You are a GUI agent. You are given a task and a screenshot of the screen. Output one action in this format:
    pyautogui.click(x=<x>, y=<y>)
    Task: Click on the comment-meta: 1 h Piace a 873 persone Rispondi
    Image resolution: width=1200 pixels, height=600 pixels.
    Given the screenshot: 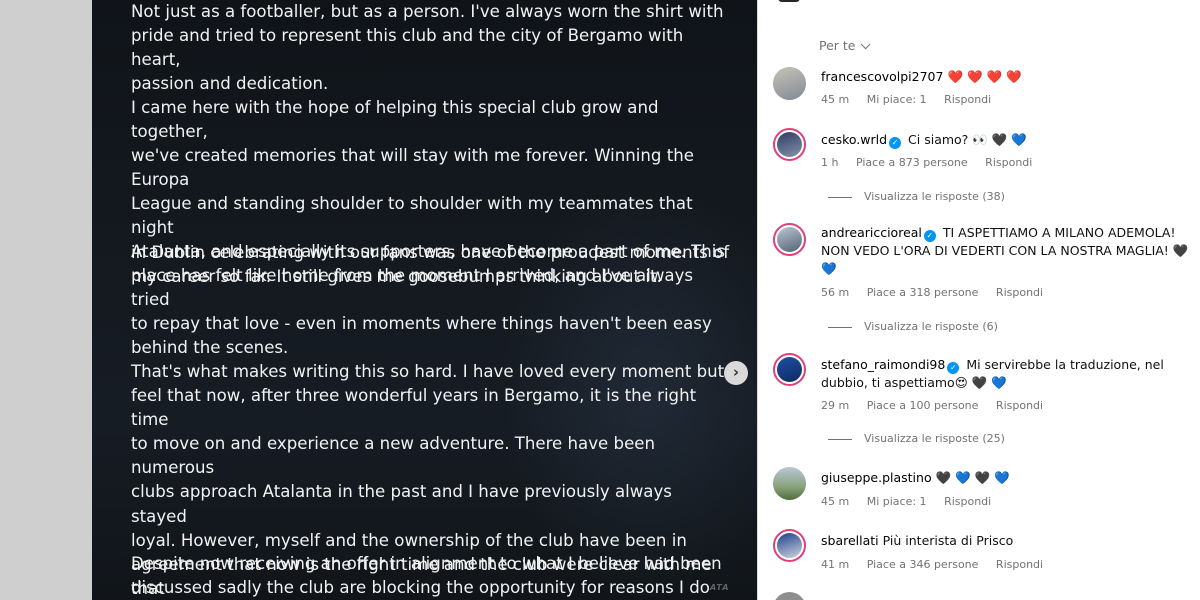 What is the action you would take?
    pyautogui.click(x=933, y=162)
    